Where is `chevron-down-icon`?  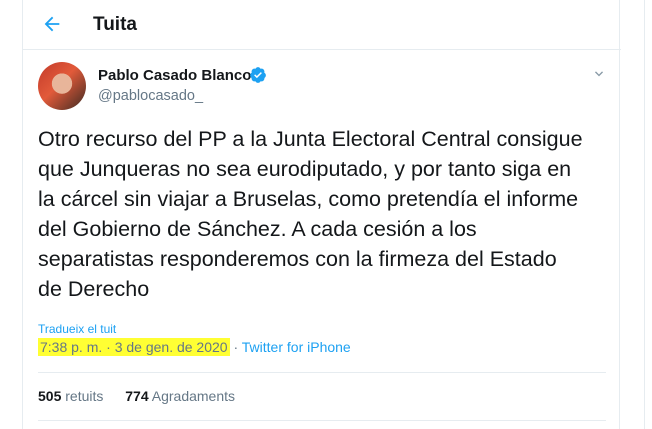 chevron-down-icon is located at coordinates (599, 74).